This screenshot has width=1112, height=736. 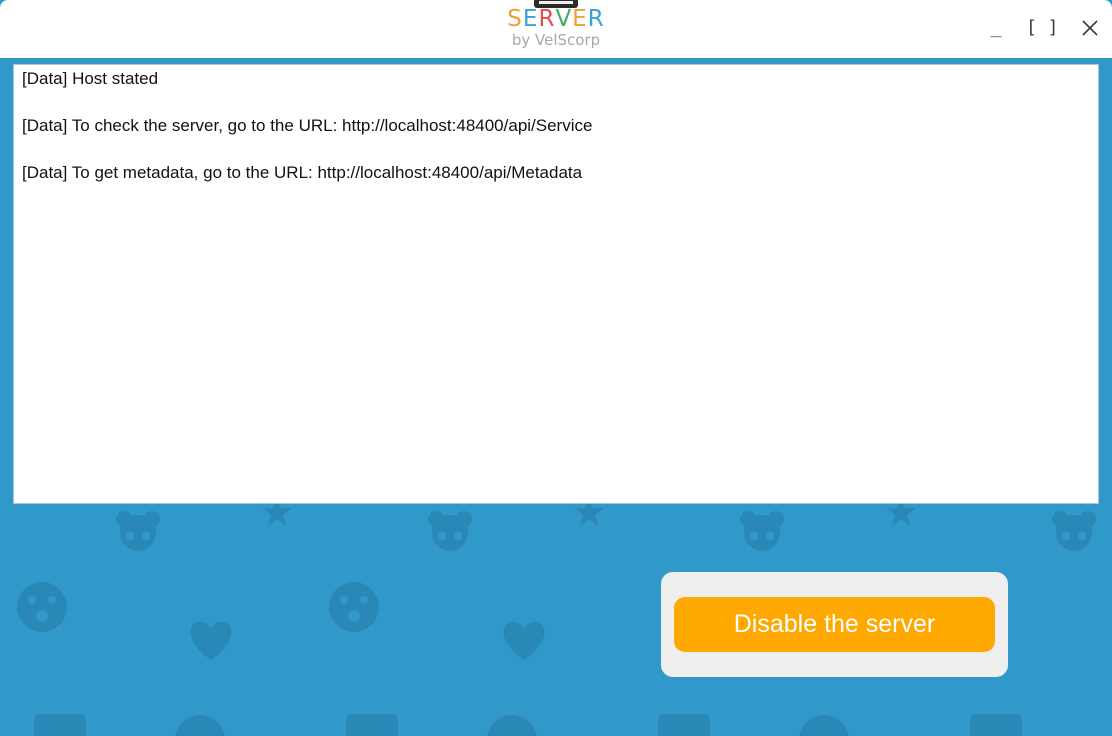 I want to click on title-bar: SERVER by VelScorp _ [ ], so click(x=556, y=29).